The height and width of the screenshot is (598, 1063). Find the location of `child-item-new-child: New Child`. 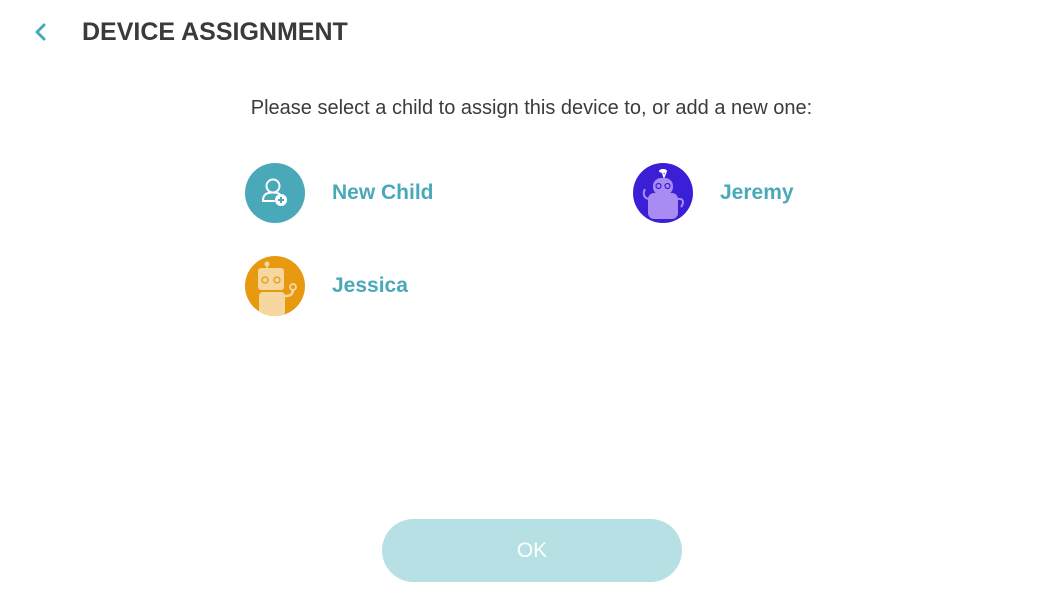

child-item-new-child: New Child is located at coordinates (339, 193).